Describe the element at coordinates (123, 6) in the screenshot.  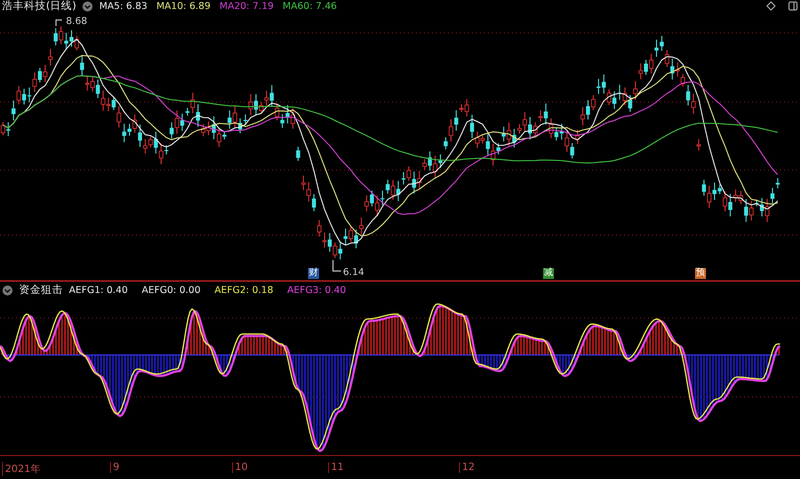
I see `moving-average-value: MA5: 6.83` at that location.